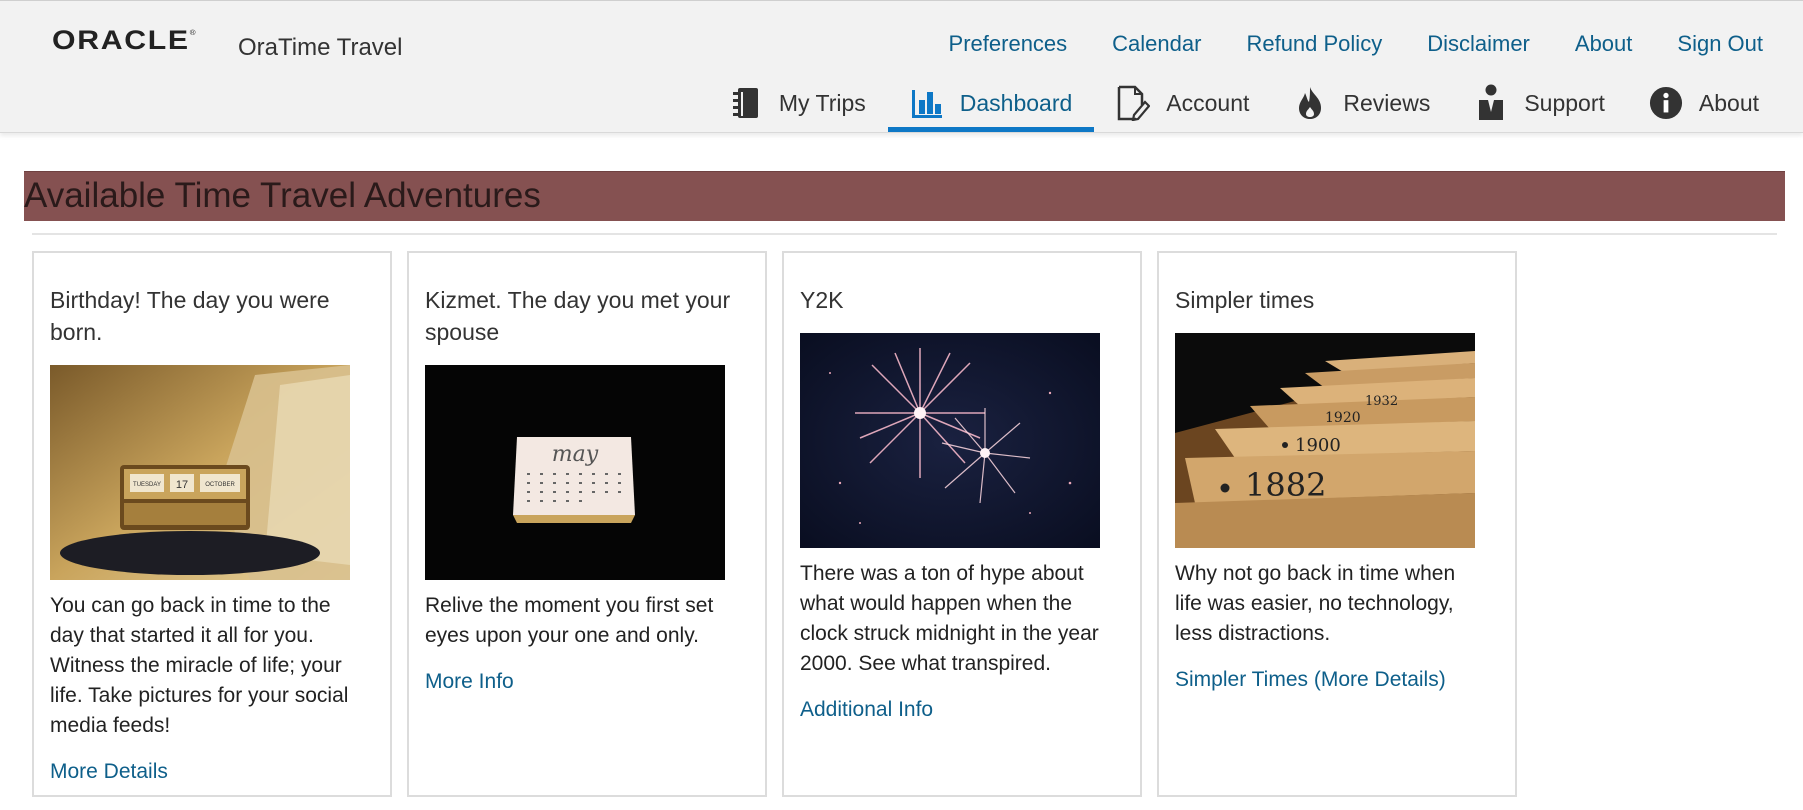  What do you see at coordinates (282, 195) in the screenshot?
I see `page-title: Available Time Travel Adventures` at bounding box center [282, 195].